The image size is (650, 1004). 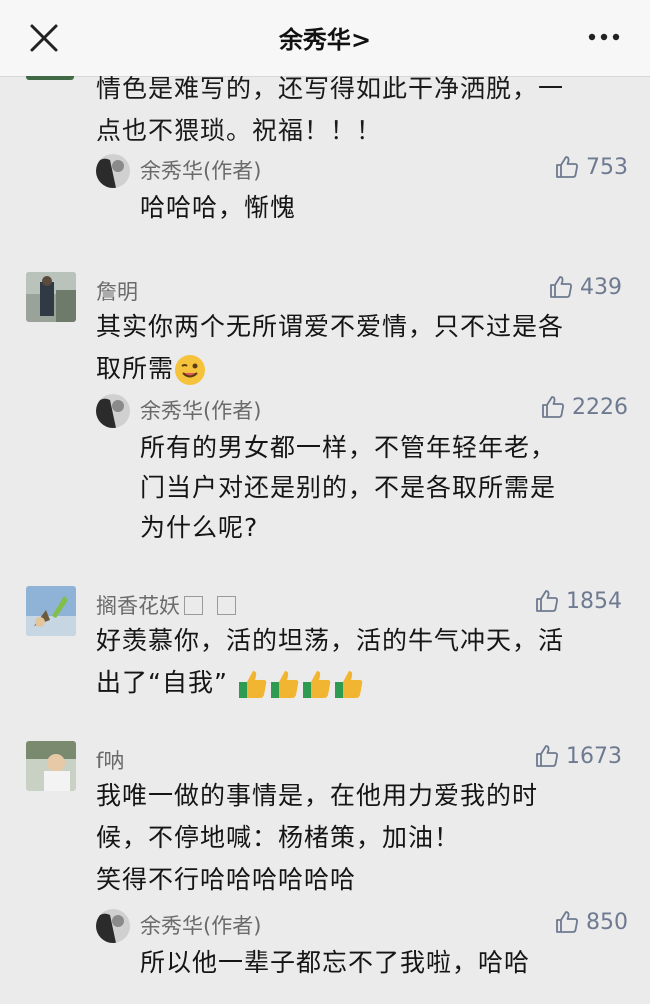 What do you see at coordinates (375, 208) in the screenshot?
I see `reply-text: 哈哈哈，惭愧` at bounding box center [375, 208].